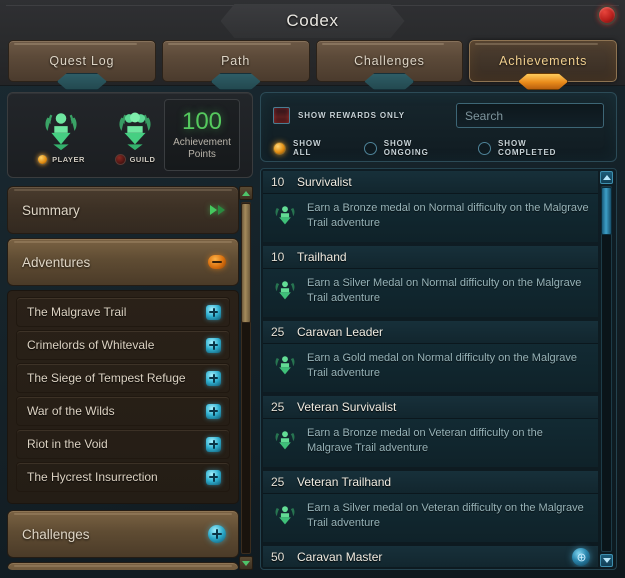  Describe the element at coordinates (123, 411) in the screenshot. I see `list-item: War of the Wilds` at that location.